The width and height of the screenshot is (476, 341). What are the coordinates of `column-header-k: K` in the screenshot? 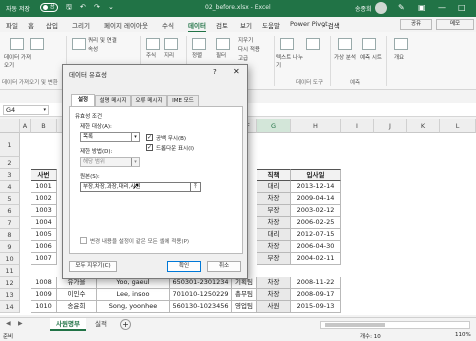 It's located at (423, 126).